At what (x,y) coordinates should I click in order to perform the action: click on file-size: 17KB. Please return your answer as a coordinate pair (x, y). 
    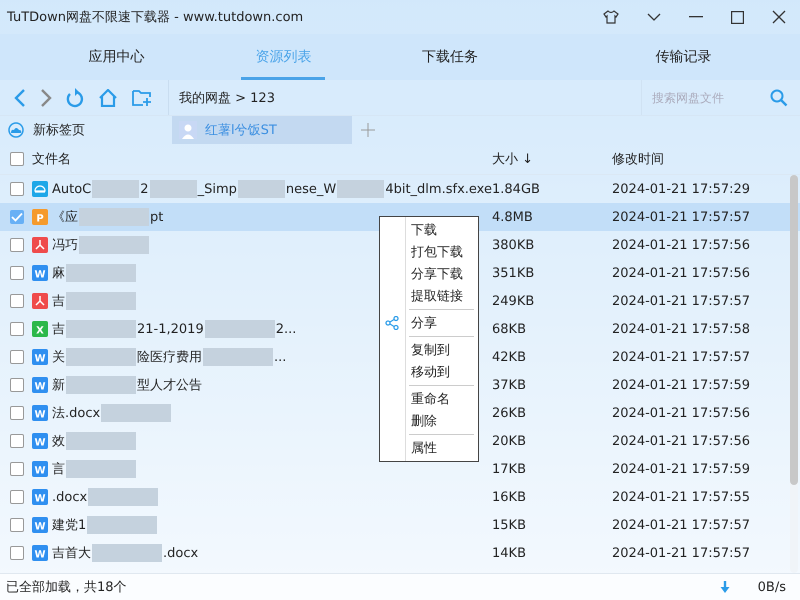
    Looking at the image, I should click on (509, 469).